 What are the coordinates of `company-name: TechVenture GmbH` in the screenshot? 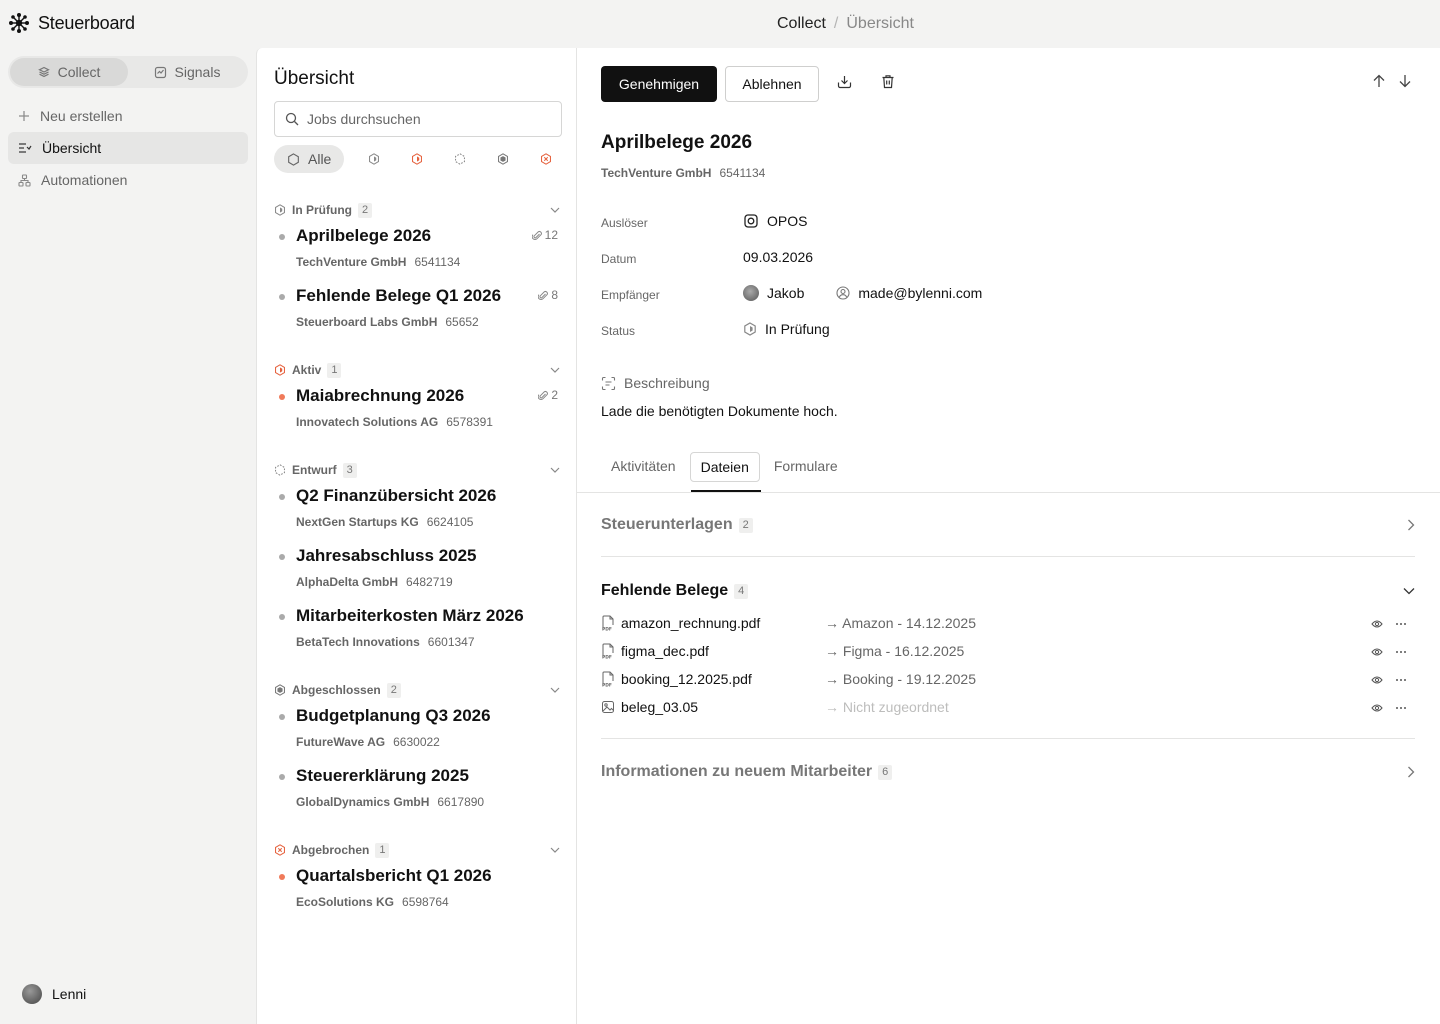 It's located at (656, 173).